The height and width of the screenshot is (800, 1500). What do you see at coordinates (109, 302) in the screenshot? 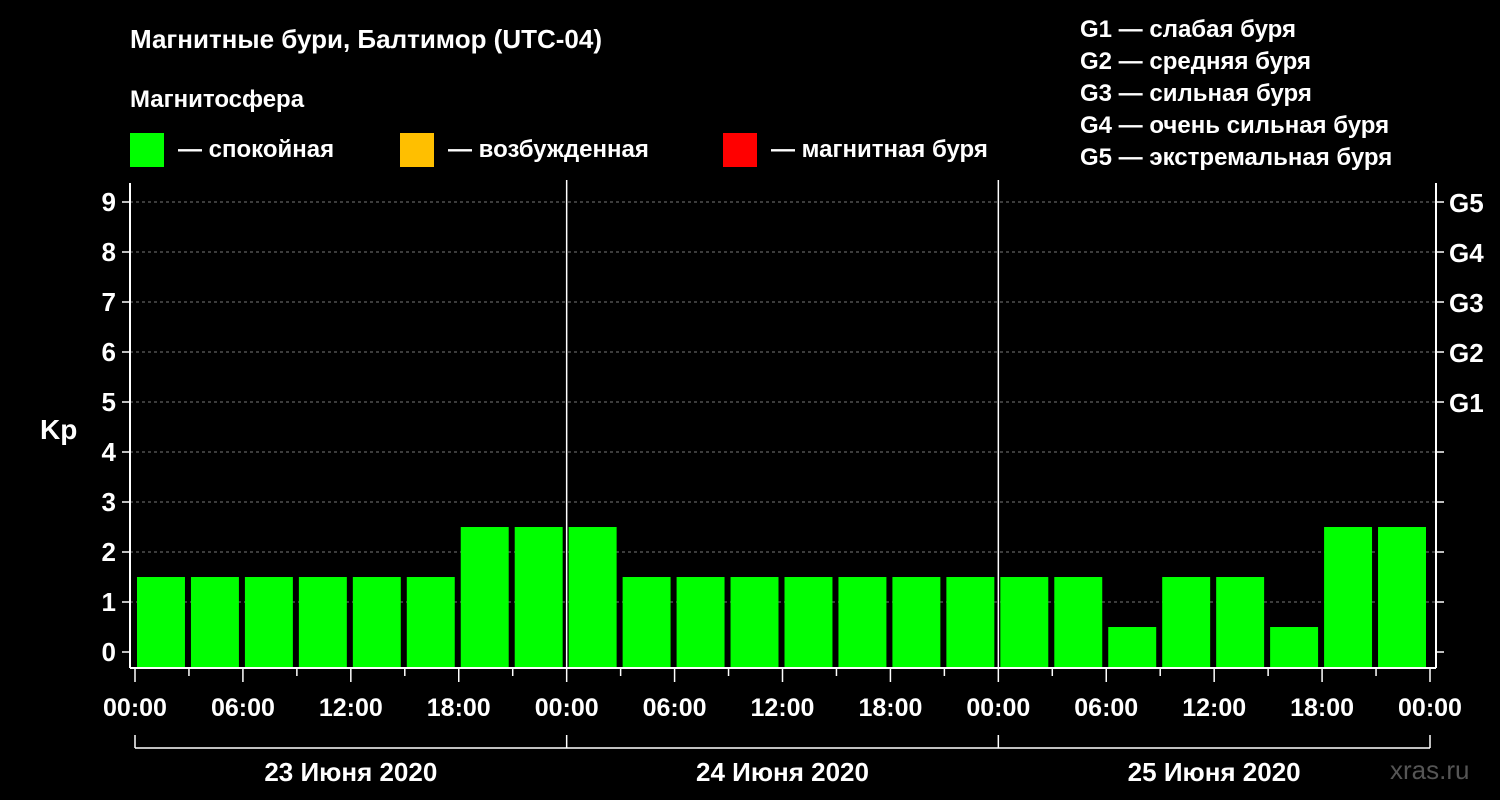
I see `y-tick-label: 7` at bounding box center [109, 302].